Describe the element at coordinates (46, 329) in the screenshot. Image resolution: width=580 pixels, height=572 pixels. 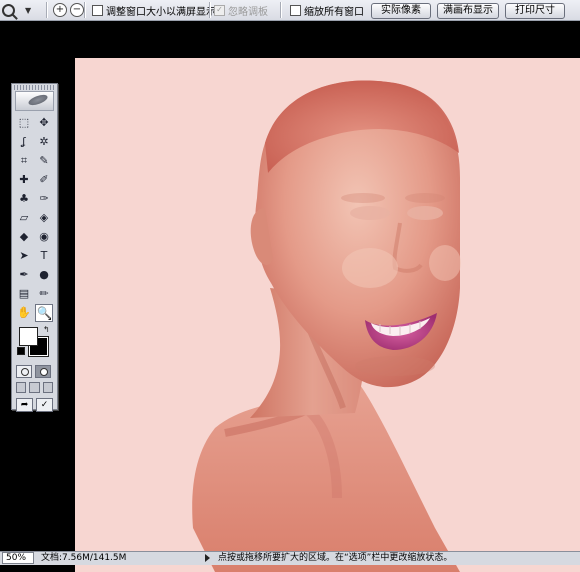
I see `swap-colors-icon: ↰` at that location.